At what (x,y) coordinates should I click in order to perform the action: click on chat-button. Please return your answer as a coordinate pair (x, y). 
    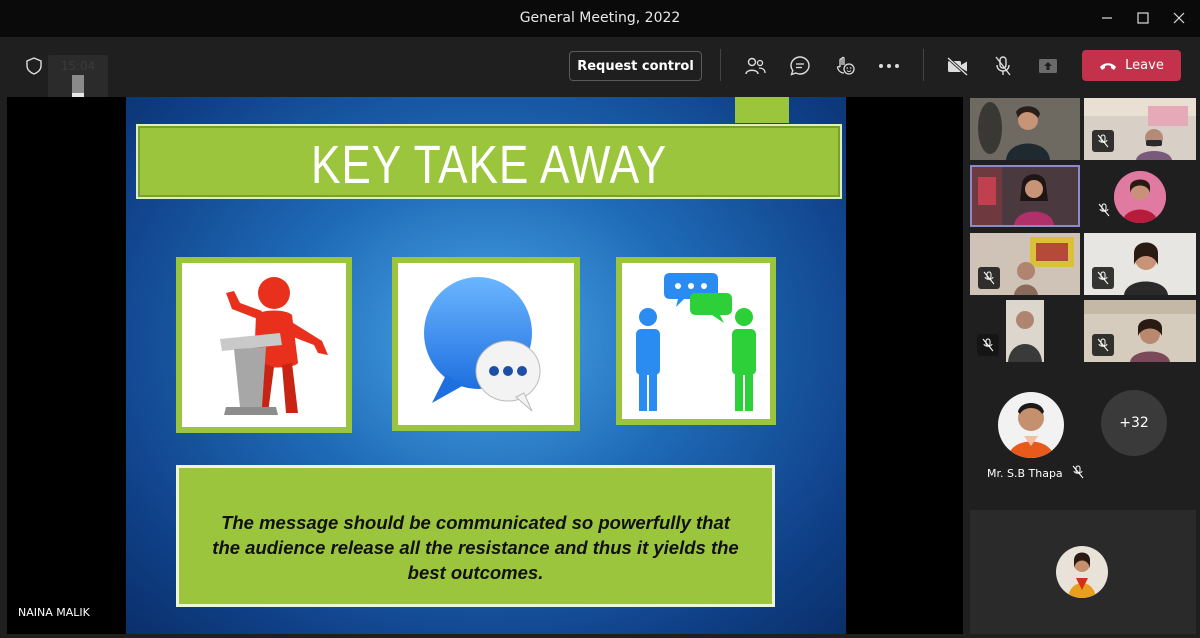
    Looking at the image, I should click on (800, 66).